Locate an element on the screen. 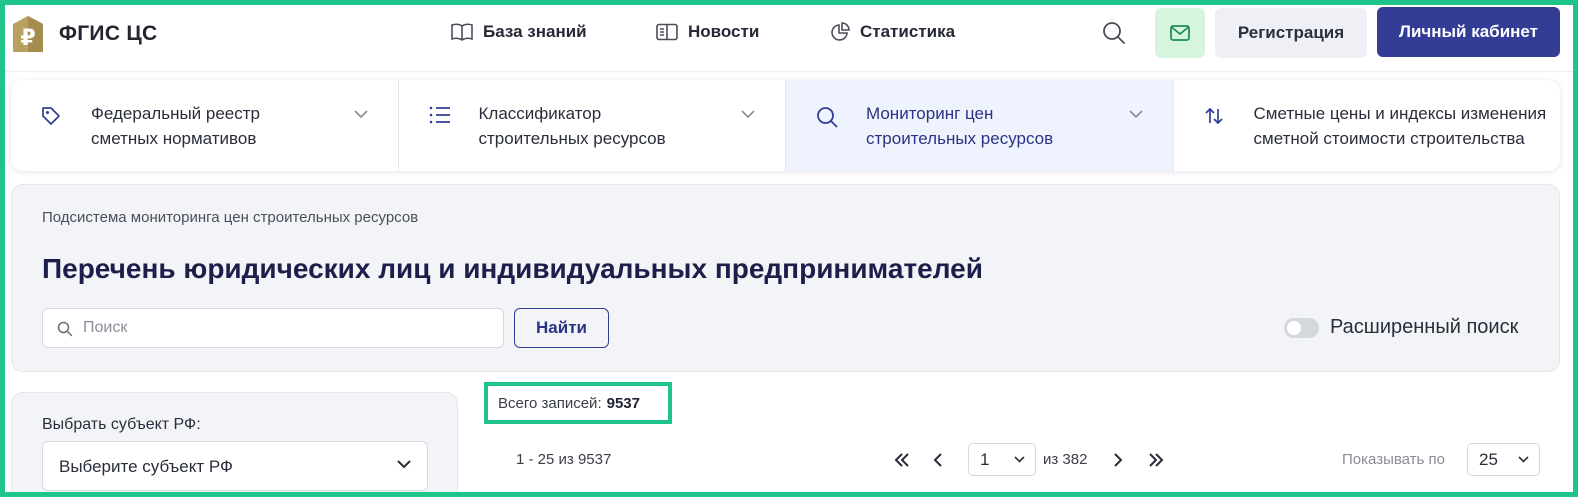 The width and height of the screenshot is (1578, 497). region-select: Выберите субъект РФ is located at coordinates (235, 466).